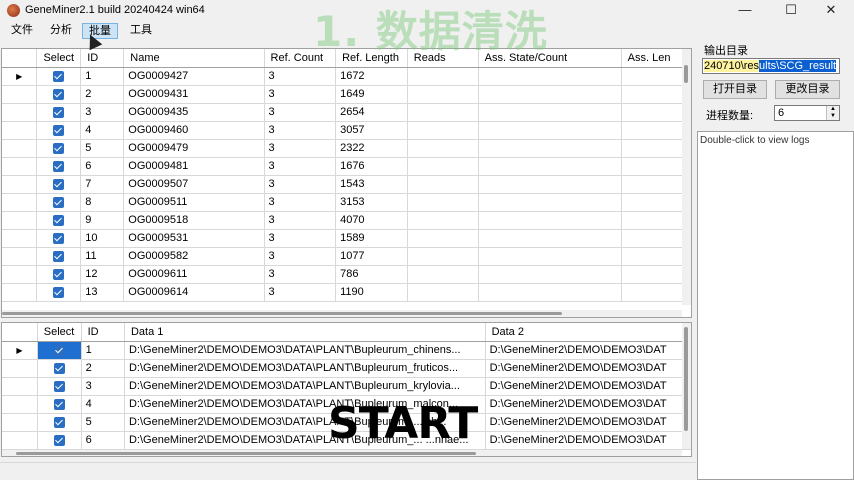 This screenshot has height=480, width=854. What do you see at coordinates (346, 130) in the screenshot?
I see `table-row: 4 OG0009460 3 3057` at bounding box center [346, 130].